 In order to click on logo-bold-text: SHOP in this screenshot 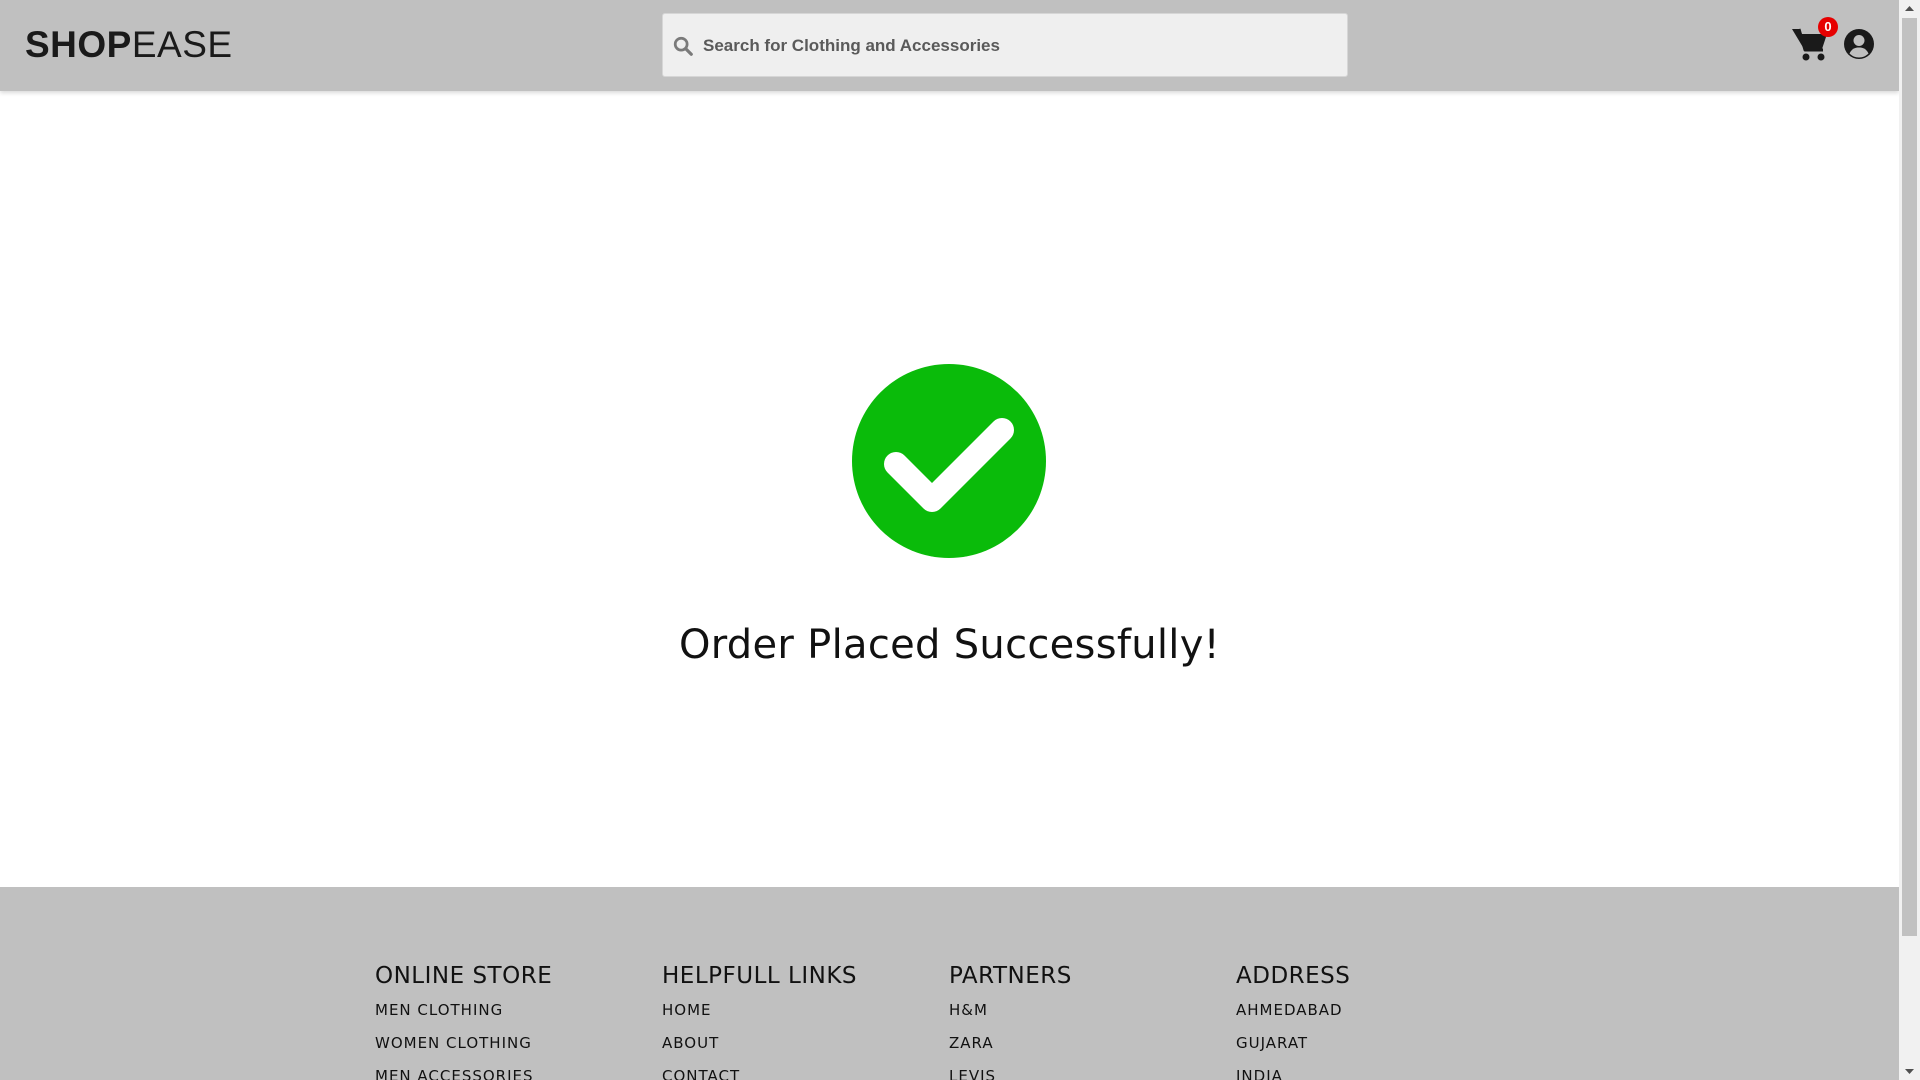, I will do `click(78, 44)`.